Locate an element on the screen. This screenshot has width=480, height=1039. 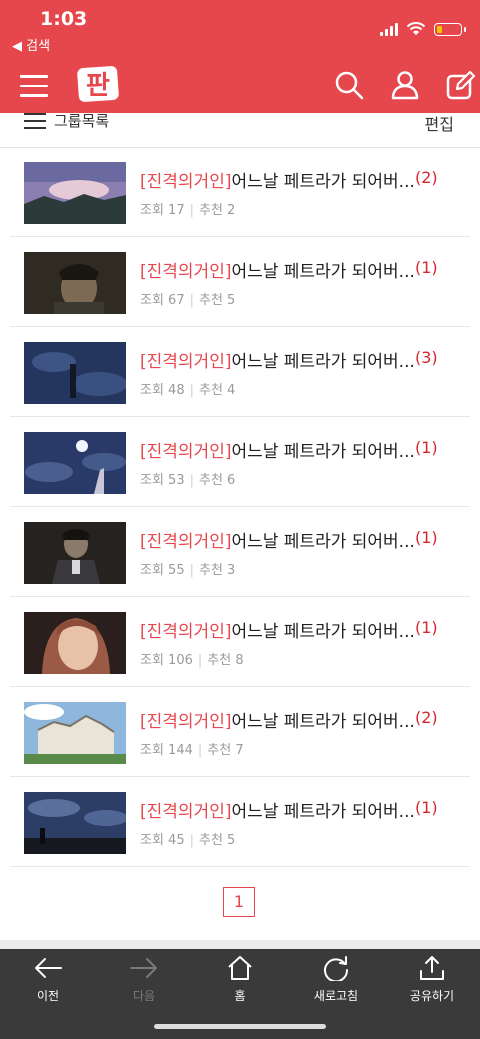
page-number-button: 1 is located at coordinates (239, 902).